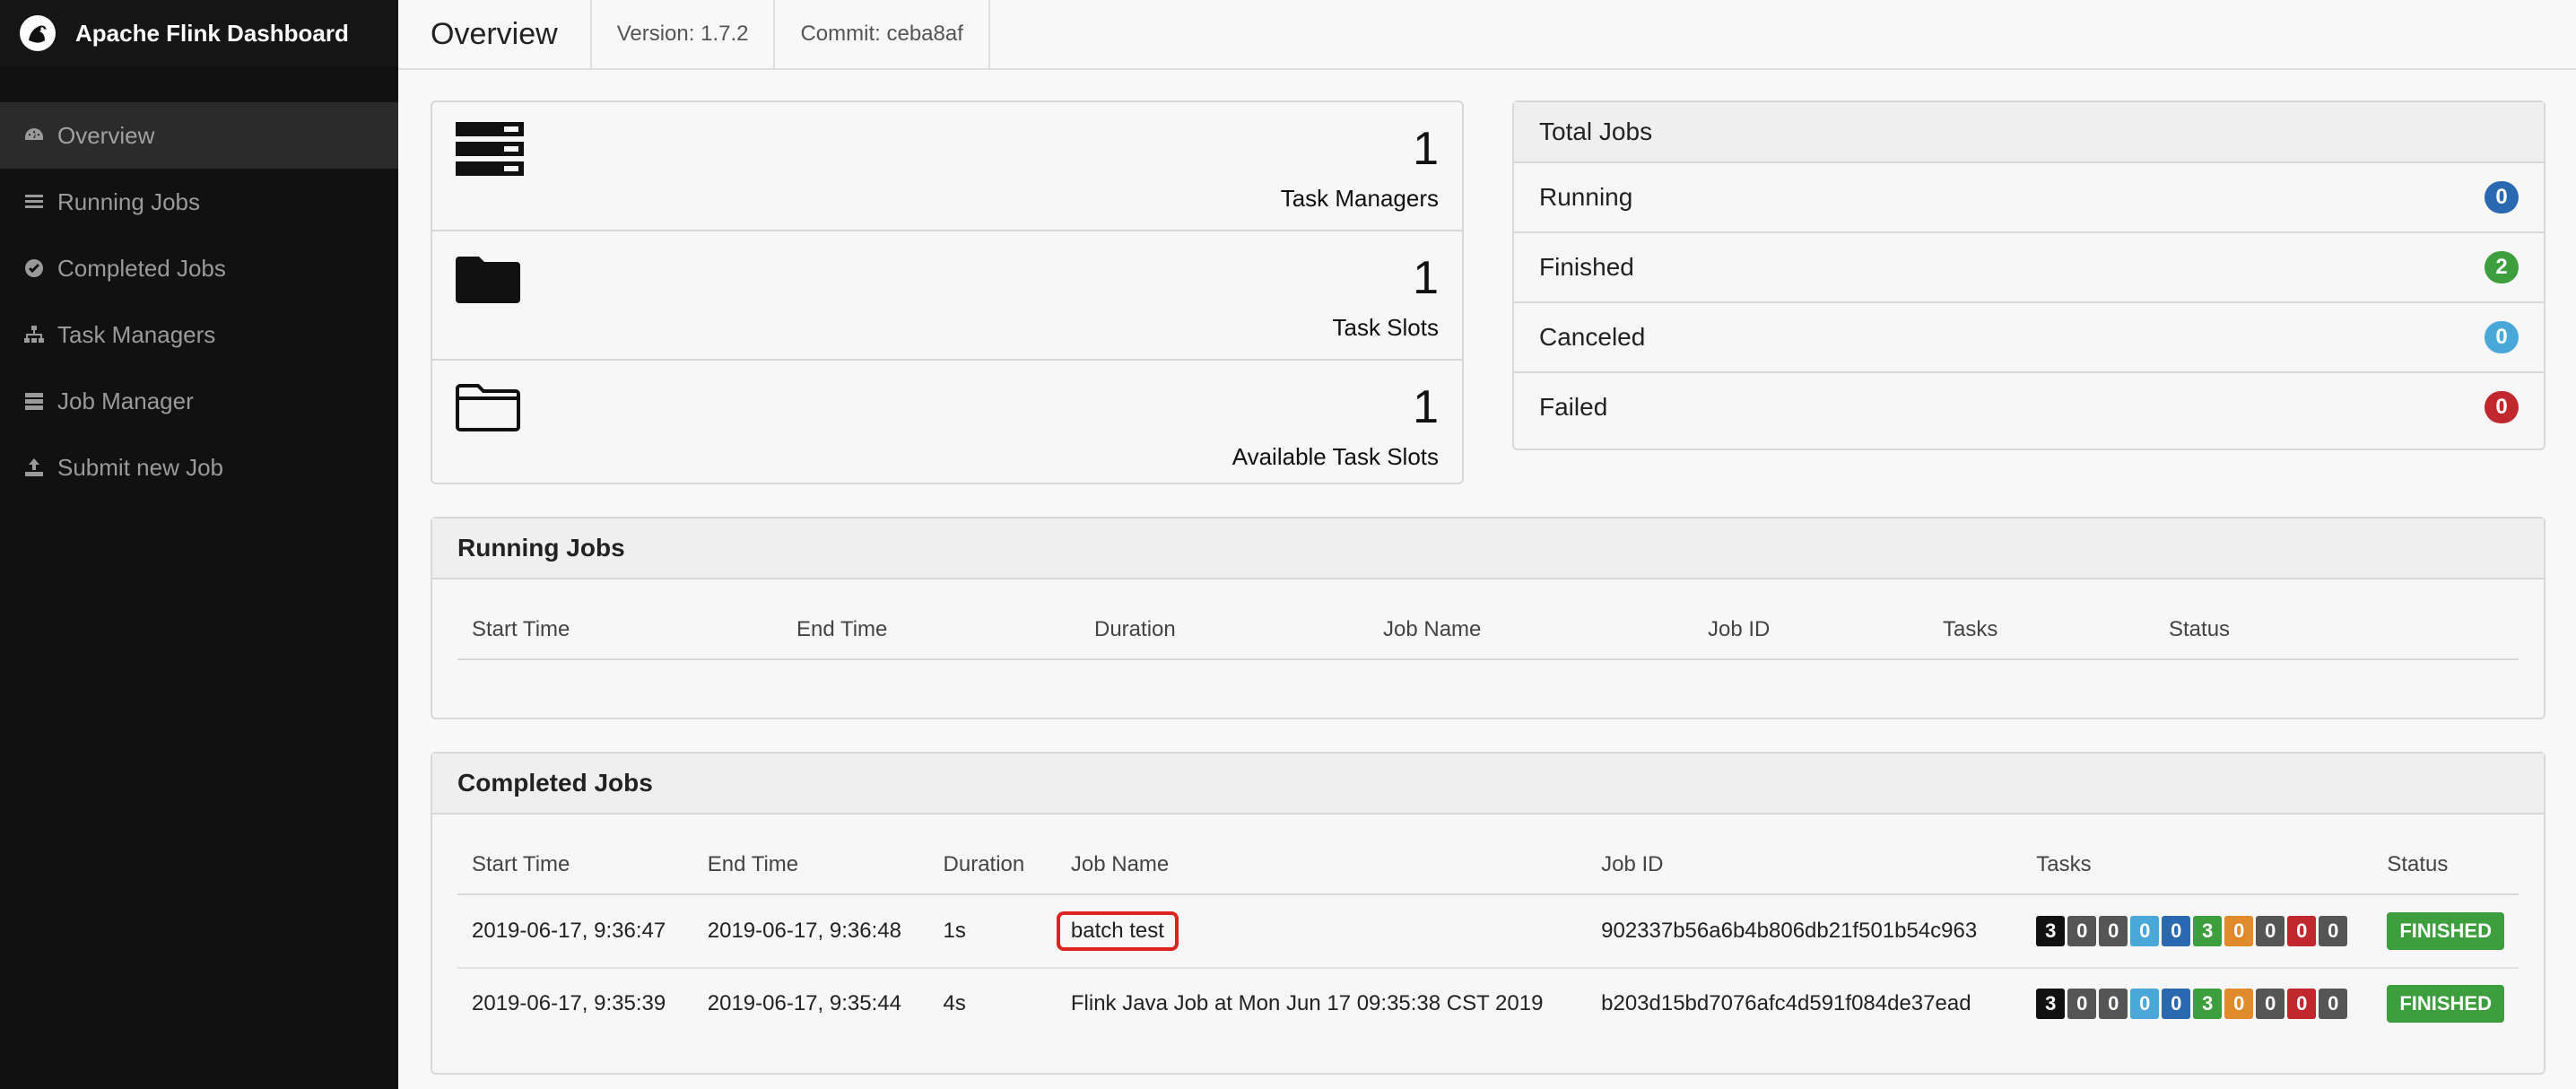 This screenshot has height=1089, width=2576. Describe the element at coordinates (1488, 784) in the screenshot. I see `completed-jobs-title: Completed Jobs` at that location.